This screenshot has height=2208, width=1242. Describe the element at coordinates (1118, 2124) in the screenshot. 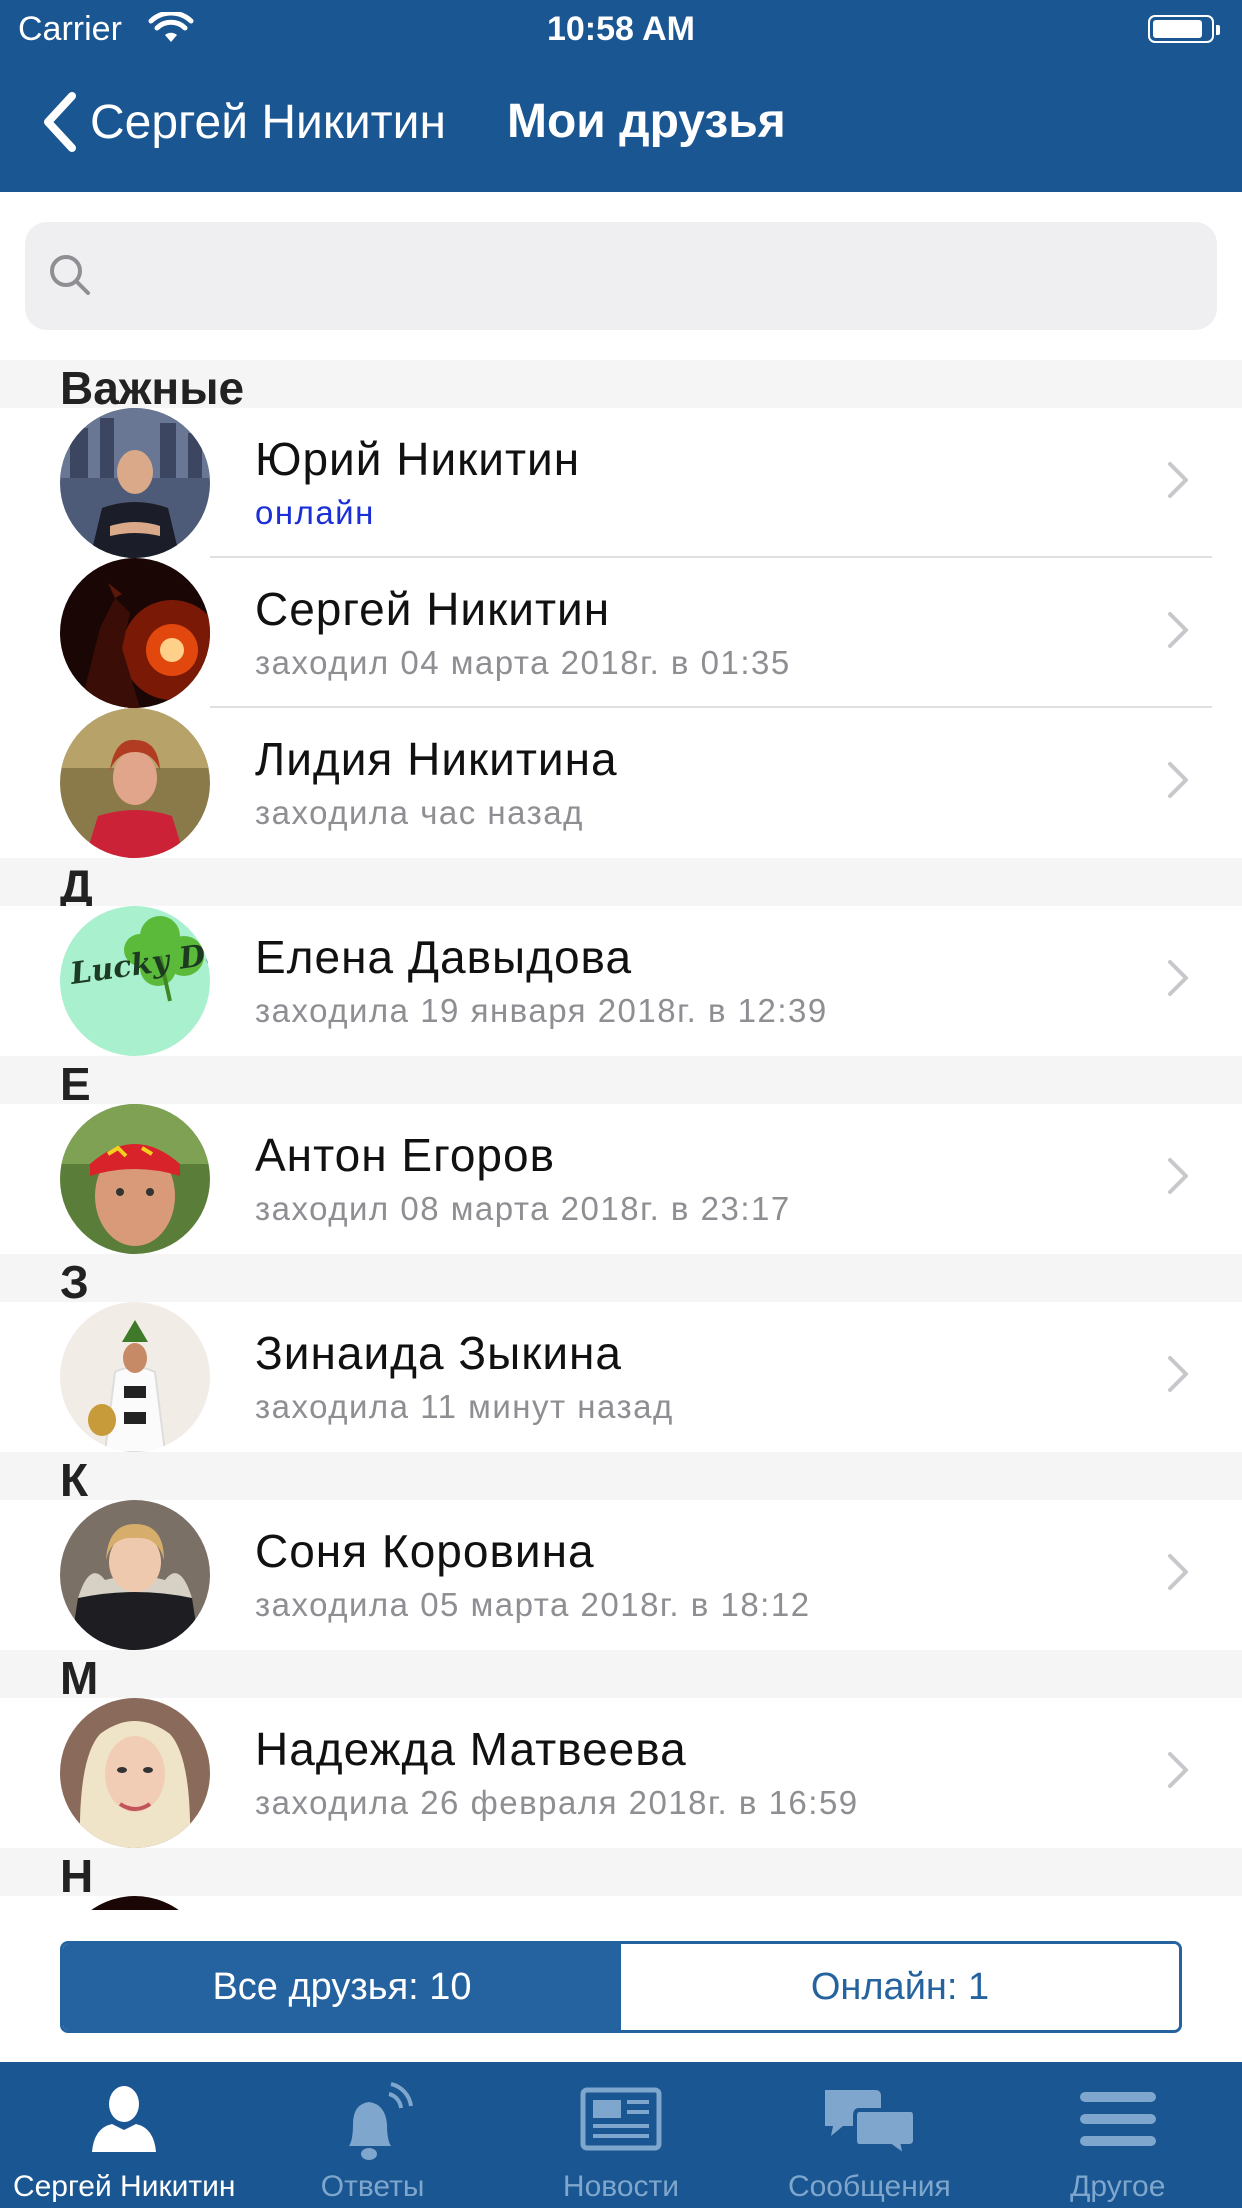

I see `menu-icon` at that location.